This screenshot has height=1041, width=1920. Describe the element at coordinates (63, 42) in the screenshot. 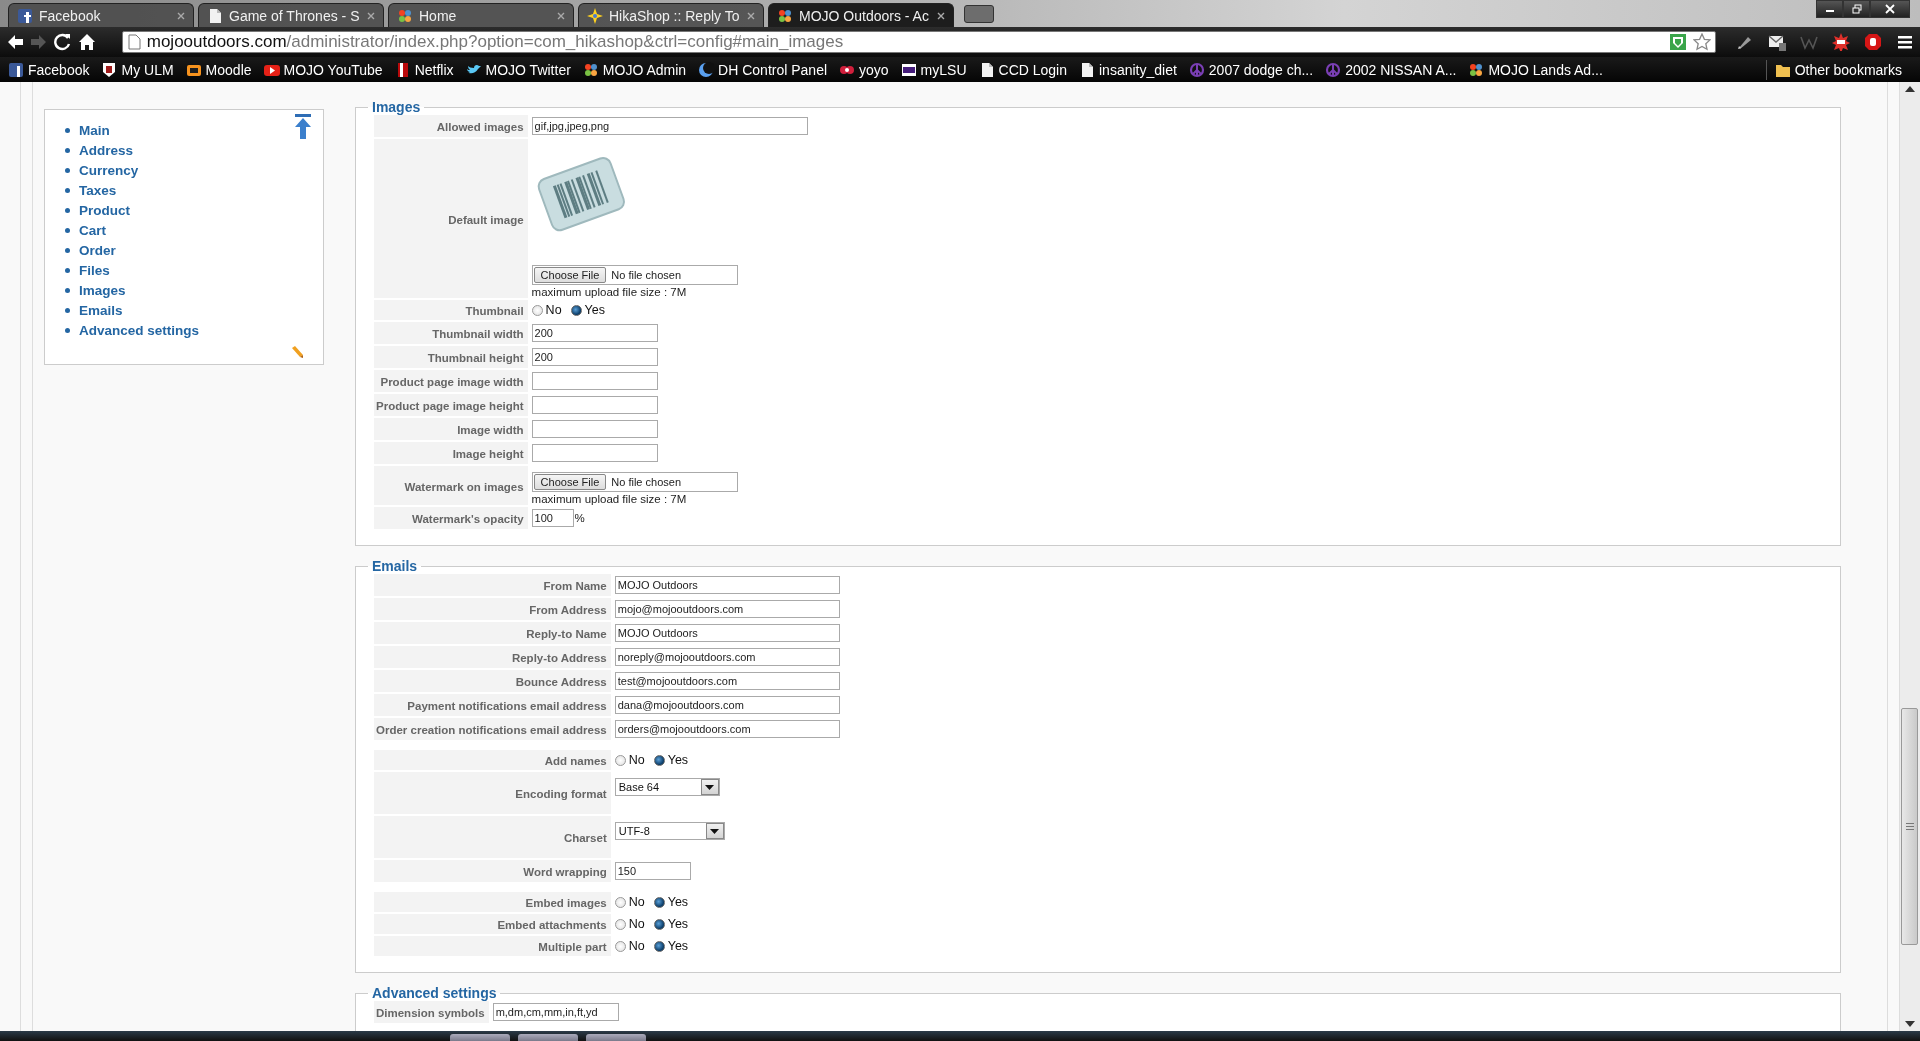

I see `reload-icon` at that location.